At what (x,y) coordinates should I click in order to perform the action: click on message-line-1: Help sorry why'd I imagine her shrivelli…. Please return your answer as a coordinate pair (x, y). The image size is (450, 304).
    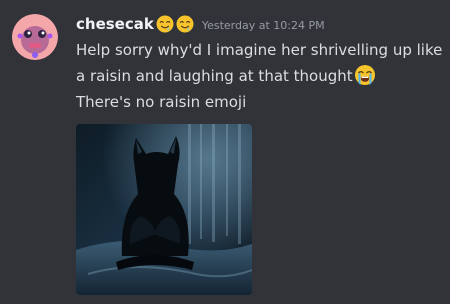
    Looking at the image, I should click on (262, 63).